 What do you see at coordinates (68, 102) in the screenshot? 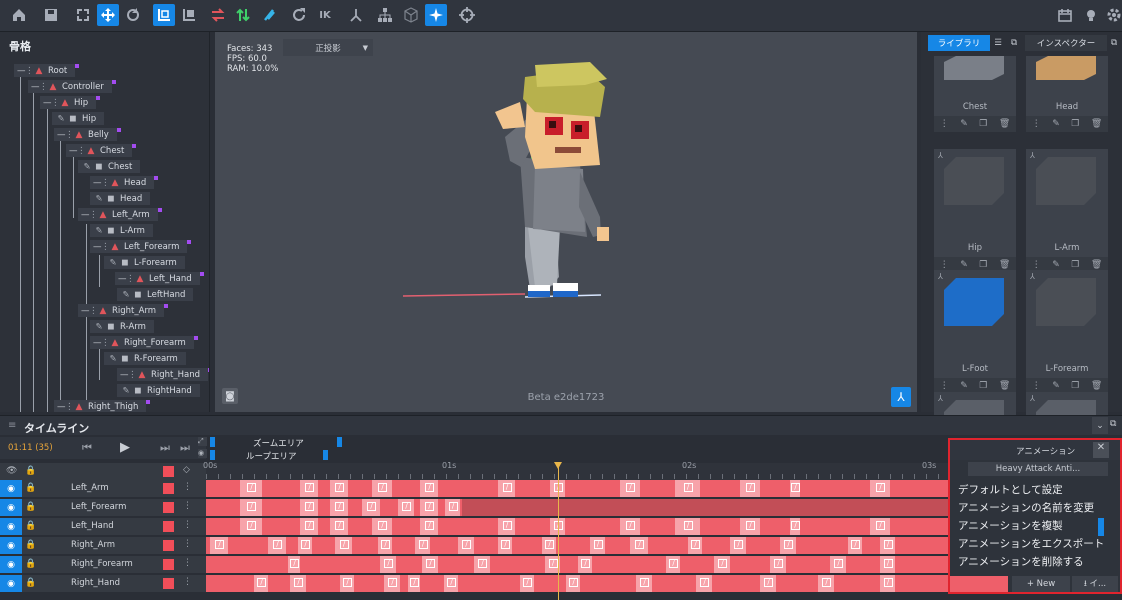
I see `bone-node: — ⋮ ▲ Hip` at bounding box center [68, 102].